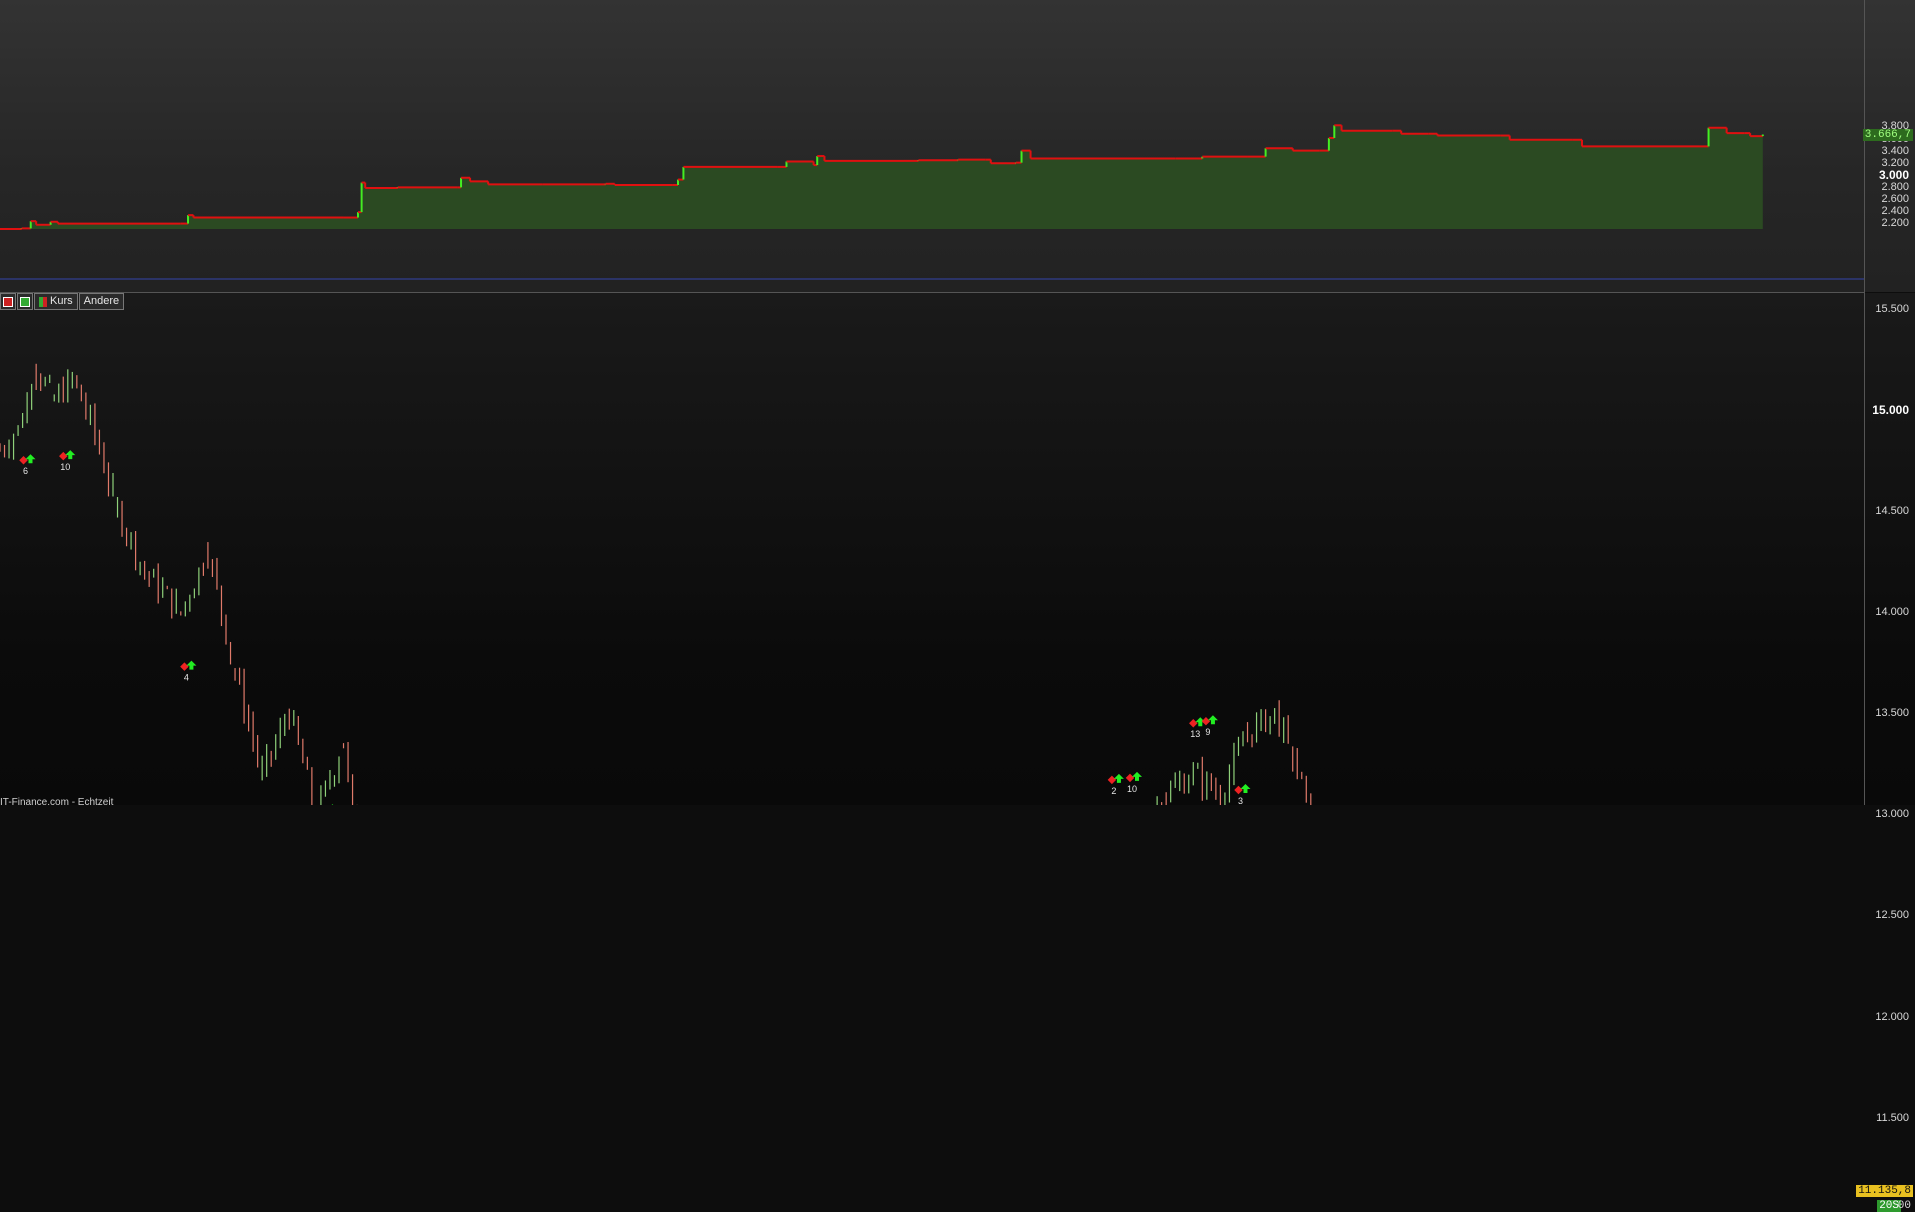 The image size is (1915, 1212). What do you see at coordinates (8, 301) in the screenshot?
I see `delete-chart-icon` at bounding box center [8, 301].